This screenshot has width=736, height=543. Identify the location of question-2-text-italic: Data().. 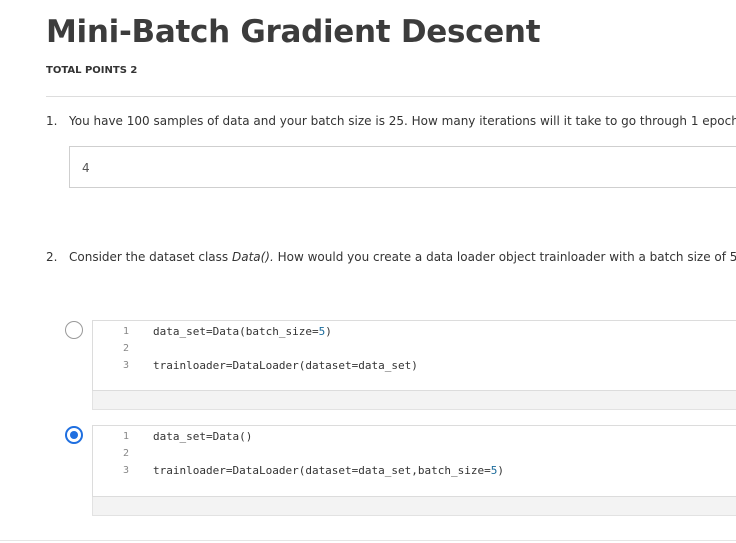
(252, 257).